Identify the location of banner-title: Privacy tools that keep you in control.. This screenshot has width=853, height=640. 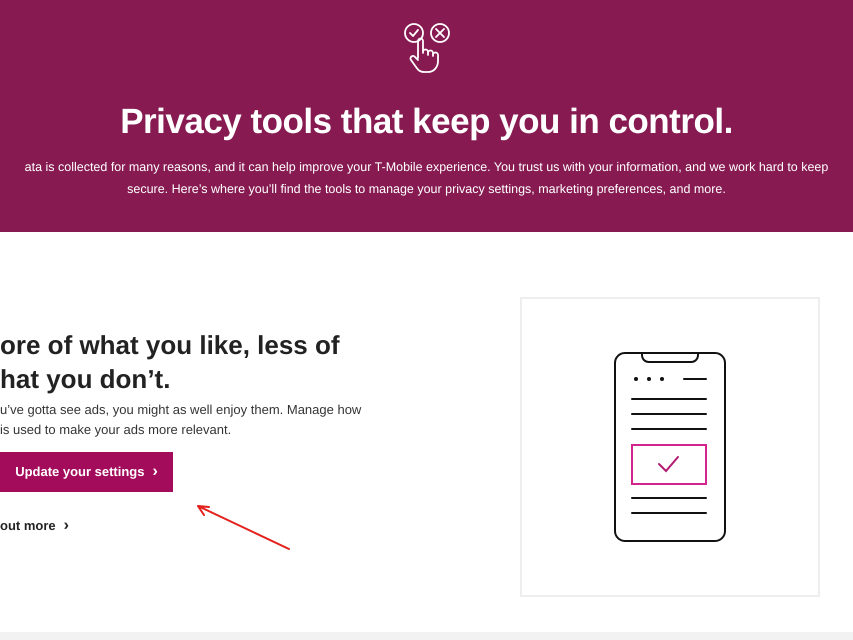
(426, 122).